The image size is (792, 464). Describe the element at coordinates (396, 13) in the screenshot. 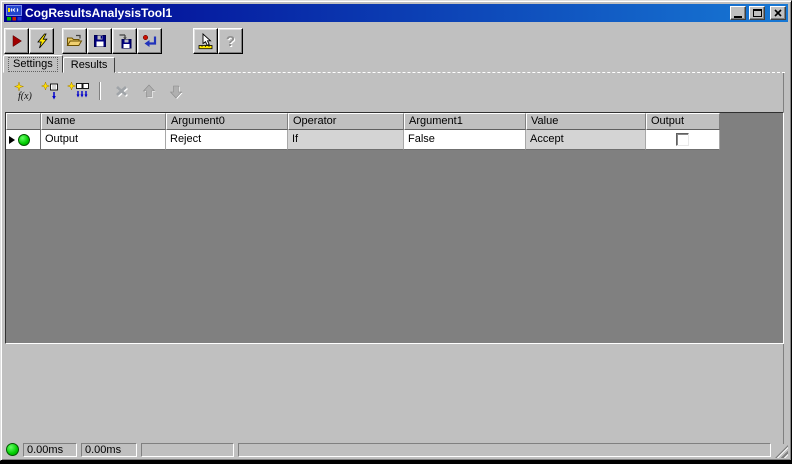

I see `title-bar: CogResultsAnalysisTool1` at that location.